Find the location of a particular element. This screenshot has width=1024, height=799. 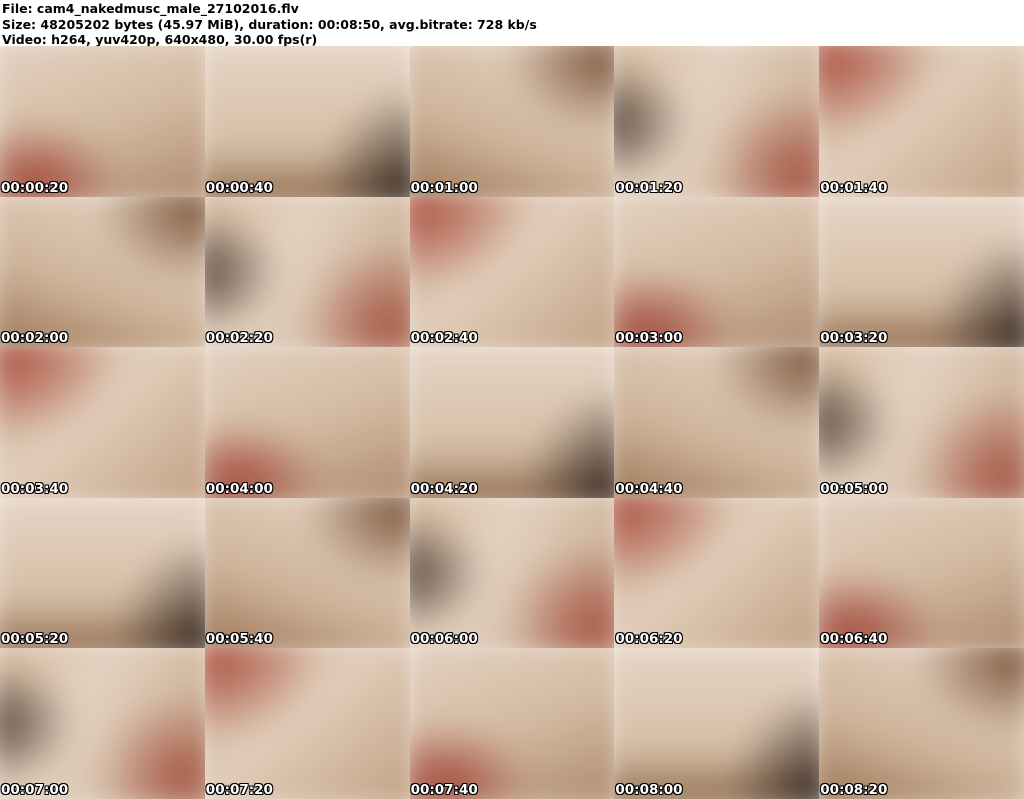

video-frame-thumbnail: 00:06:40 is located at coordinates (921, 573).